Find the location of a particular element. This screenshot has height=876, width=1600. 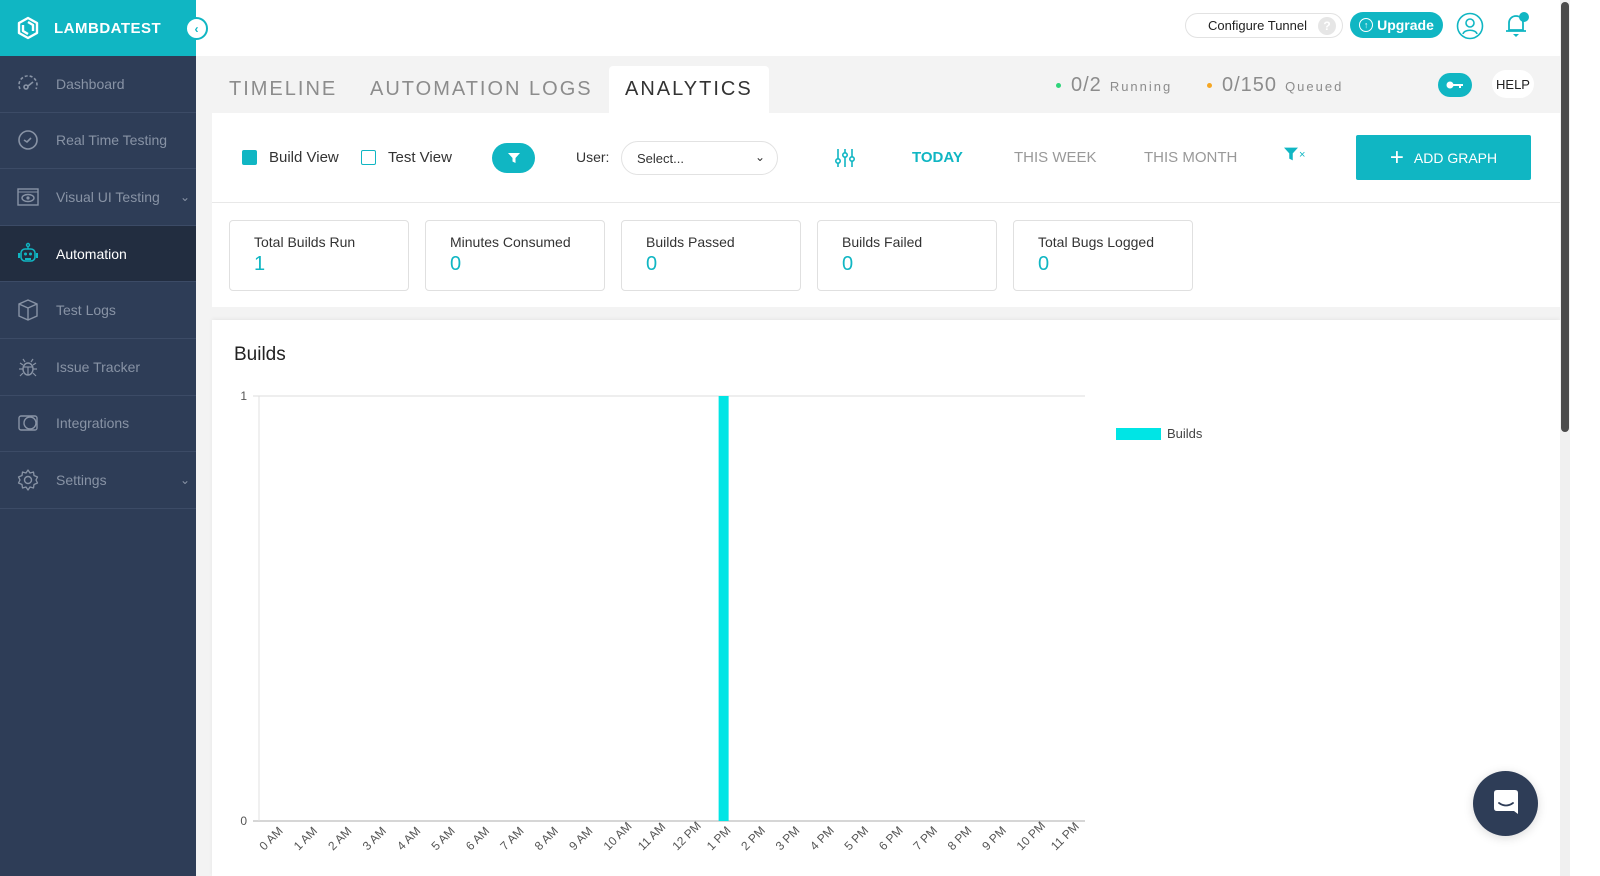

integrations-icon is located at coordinates (28, 423).